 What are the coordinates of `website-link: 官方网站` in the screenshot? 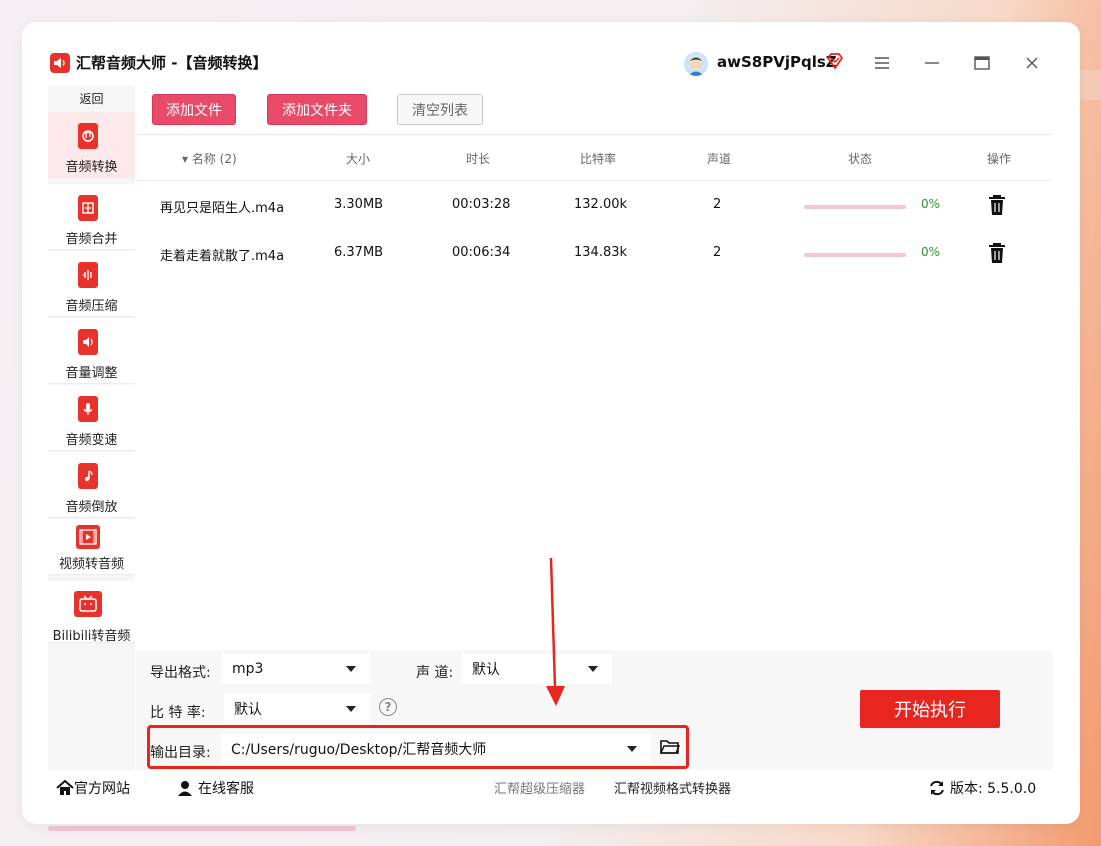 It's located at (93, 788).